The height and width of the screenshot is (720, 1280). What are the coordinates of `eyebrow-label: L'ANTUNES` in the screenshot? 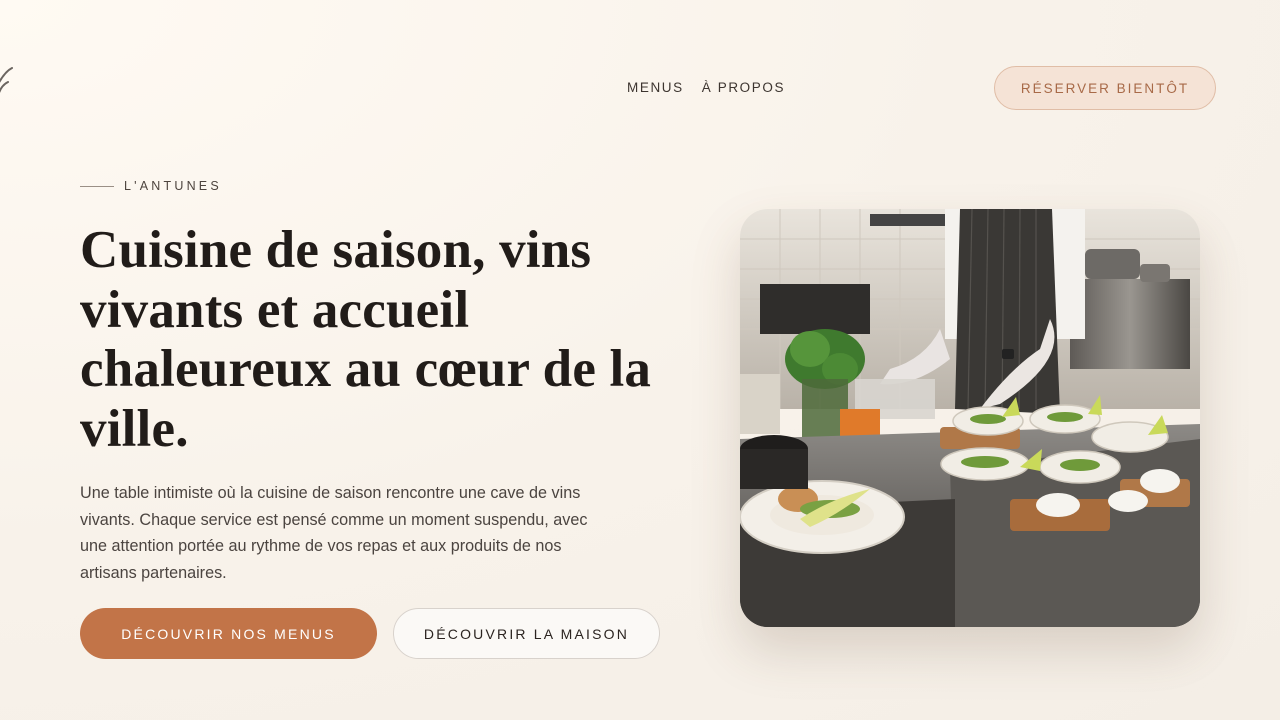 It's located at (173, 186).